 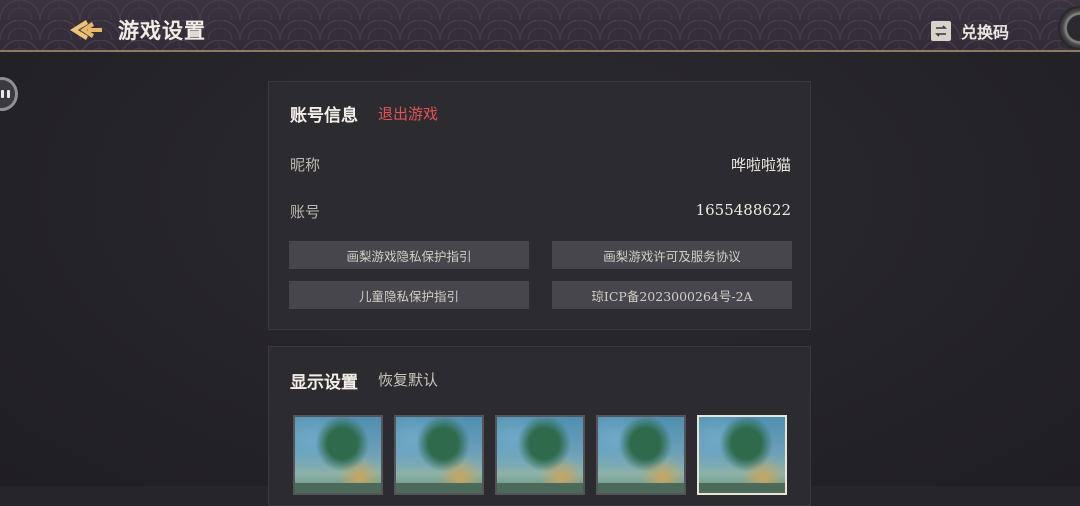 I want to click on nickname-value: 哗啦啦猫, so click(x=760, y=165).